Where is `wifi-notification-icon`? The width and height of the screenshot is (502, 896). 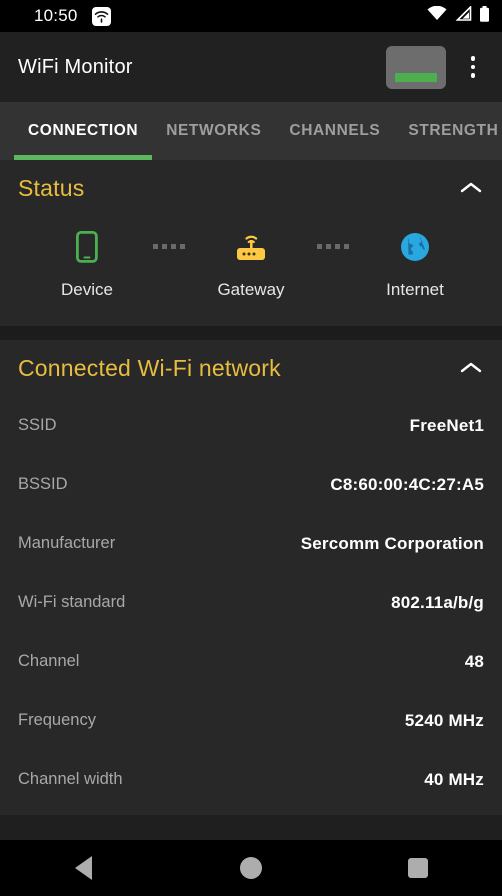 wifi-notification-icon is located at coordinates (101, 16).